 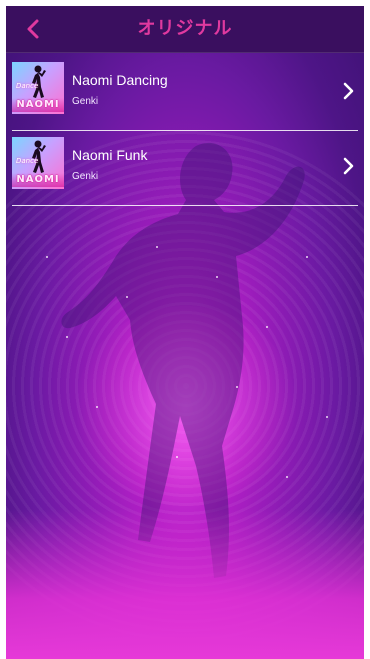 What do you see at coordinates (185, 93) in the screenshot?
I see `list-item-naomi-dancing: Dance NAOMI Naomi Dancing Genki` at bounding box center [185, 93].